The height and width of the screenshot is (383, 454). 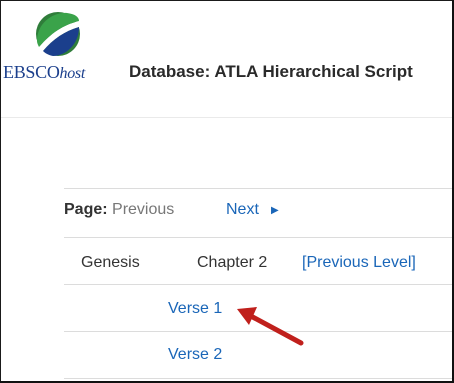 What do you see at coordinates (270, 326) in the screenshot?
I see `annotation-arrow-icon` at bounding box center [270, 326].